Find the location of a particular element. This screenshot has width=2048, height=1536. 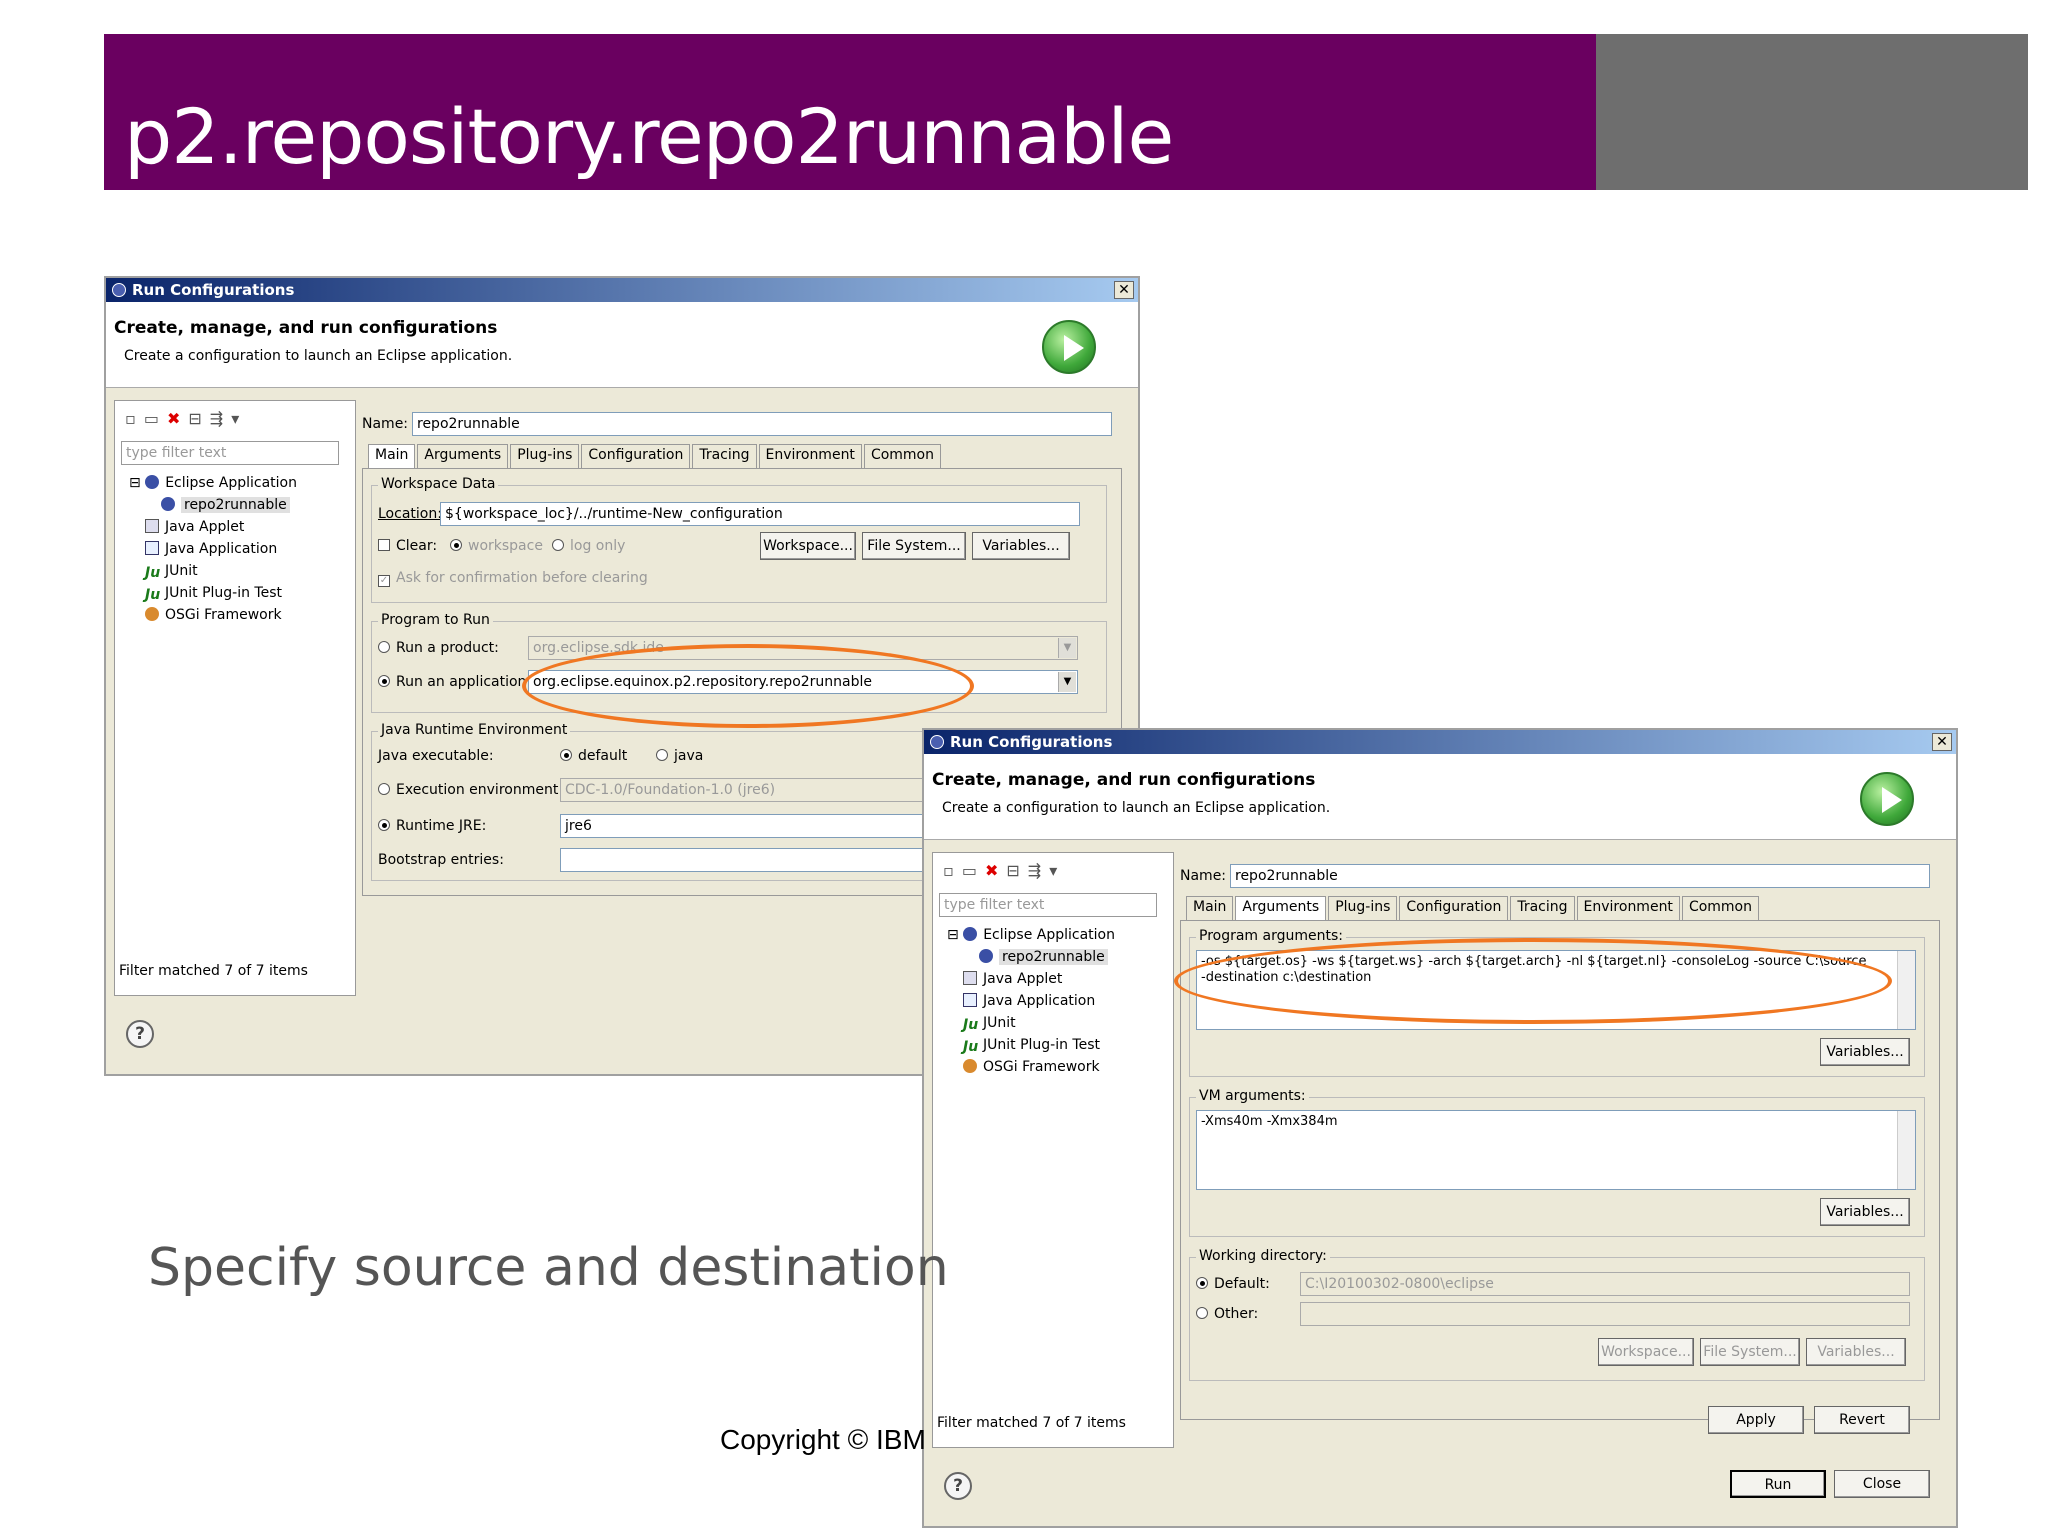

java-radio: java is located at coordinates (679, 756).